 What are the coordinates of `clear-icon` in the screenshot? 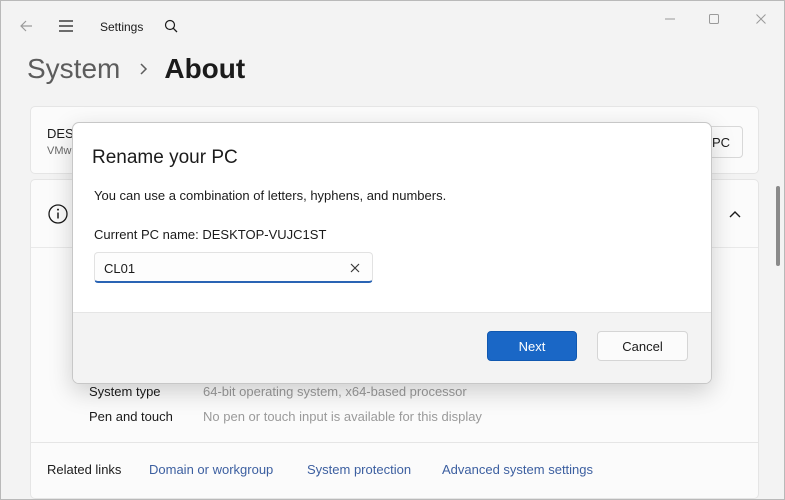 It's located at (355, 268).